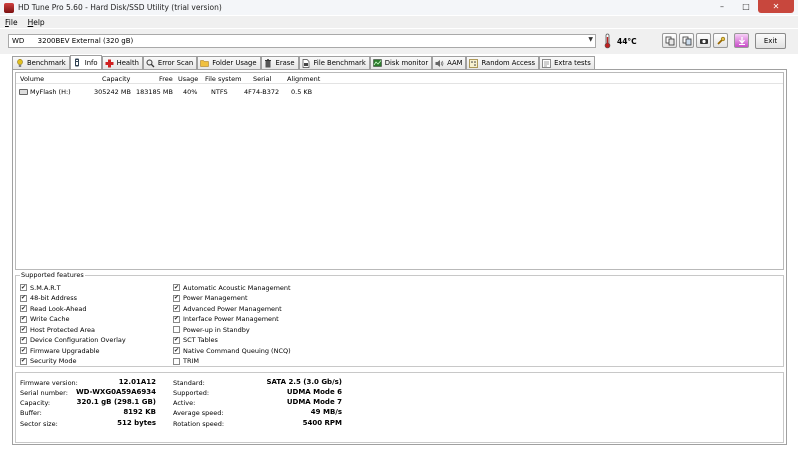  What do you see at coordinates (85, 62) in the screenshot?
I see `tab-info: Info` at bounding box center [85, 62].